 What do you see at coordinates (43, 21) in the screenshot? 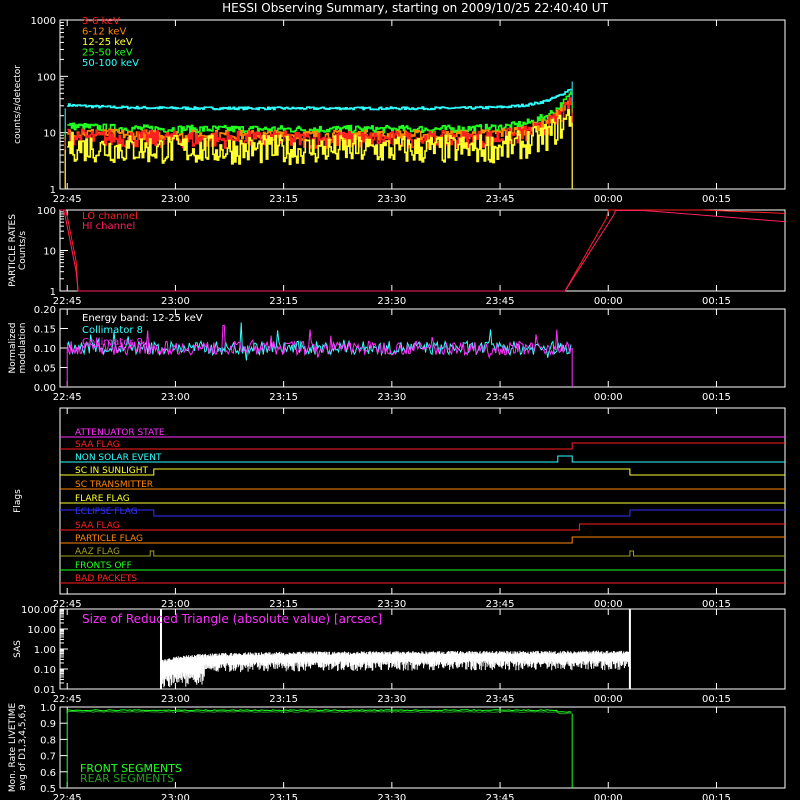
I see `y-tick-label: 1000` at bounding box center [43, 21].